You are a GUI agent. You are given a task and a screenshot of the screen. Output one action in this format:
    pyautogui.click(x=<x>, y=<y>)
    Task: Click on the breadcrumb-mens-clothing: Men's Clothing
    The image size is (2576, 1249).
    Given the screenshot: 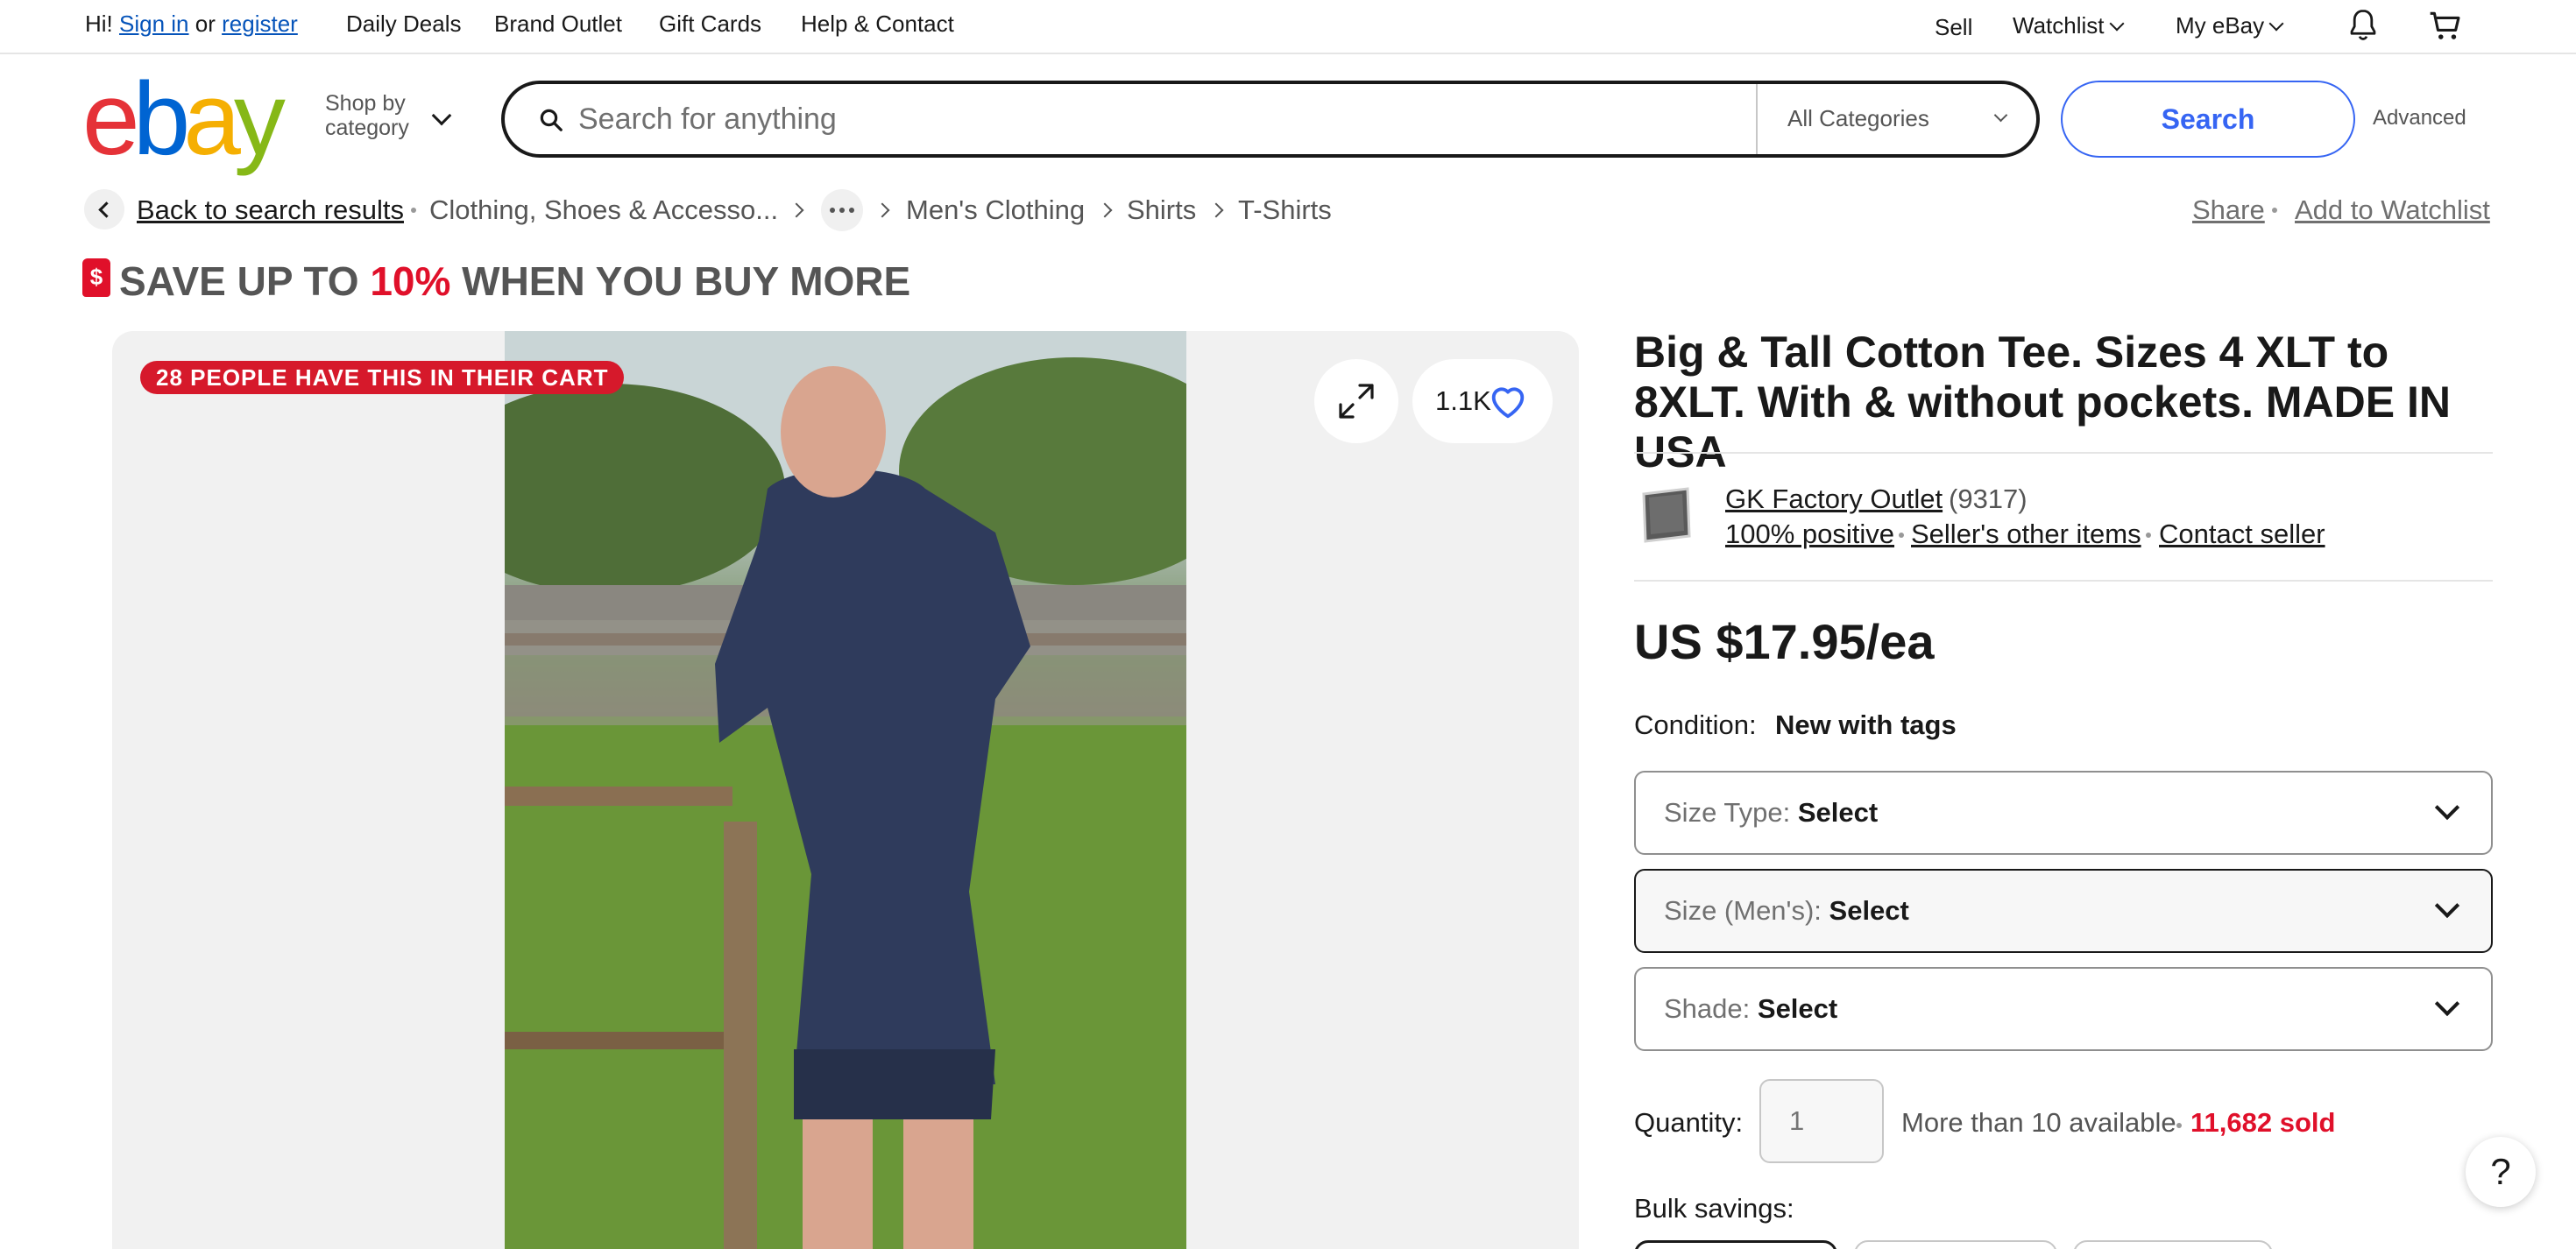 What is the action you would take?
    pyautogui.click(x=995, y=210)
    